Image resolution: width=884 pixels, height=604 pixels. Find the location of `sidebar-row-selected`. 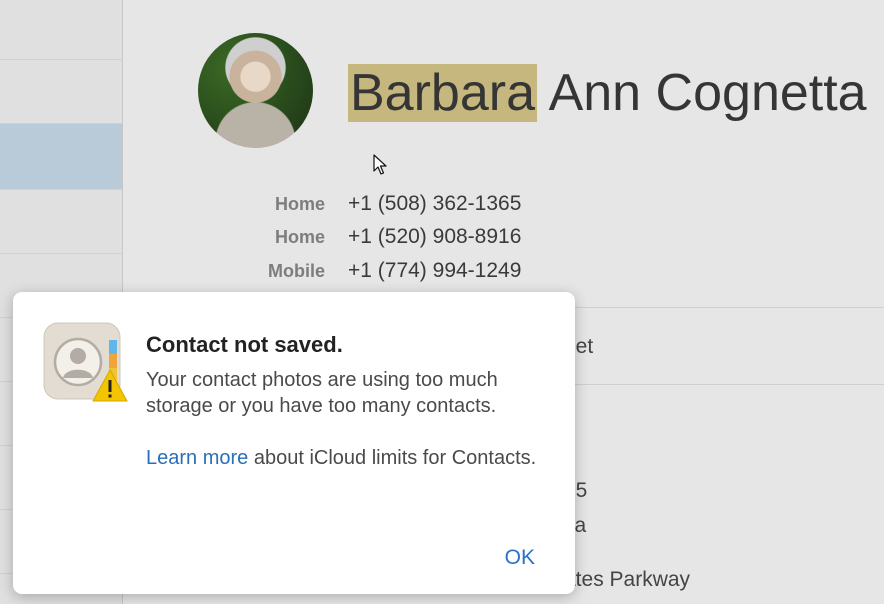

sidebar-row-selected is located at coordinates (61, 157).